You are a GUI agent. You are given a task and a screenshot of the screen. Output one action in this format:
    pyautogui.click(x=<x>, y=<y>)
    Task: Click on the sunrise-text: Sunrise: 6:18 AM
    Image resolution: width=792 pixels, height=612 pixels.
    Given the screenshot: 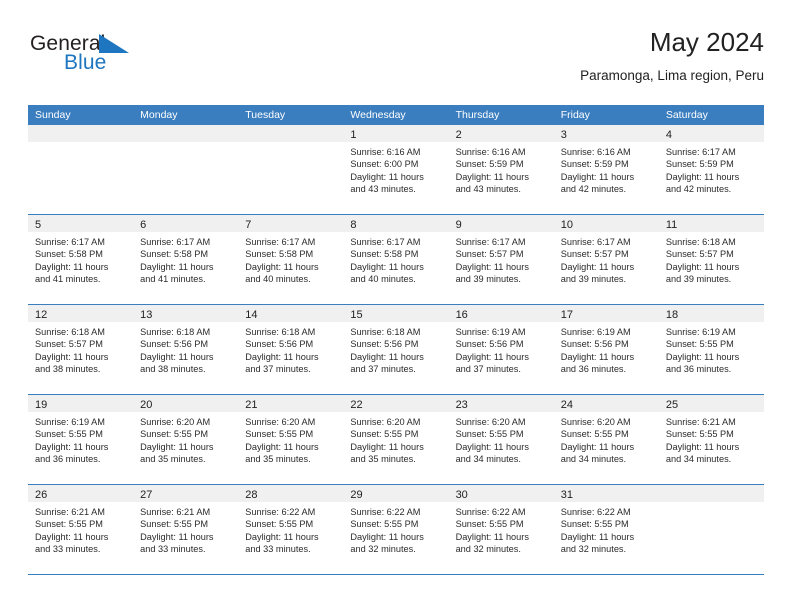 What is the action you would take?
    pyautogui.click(x=175, y=332)
    